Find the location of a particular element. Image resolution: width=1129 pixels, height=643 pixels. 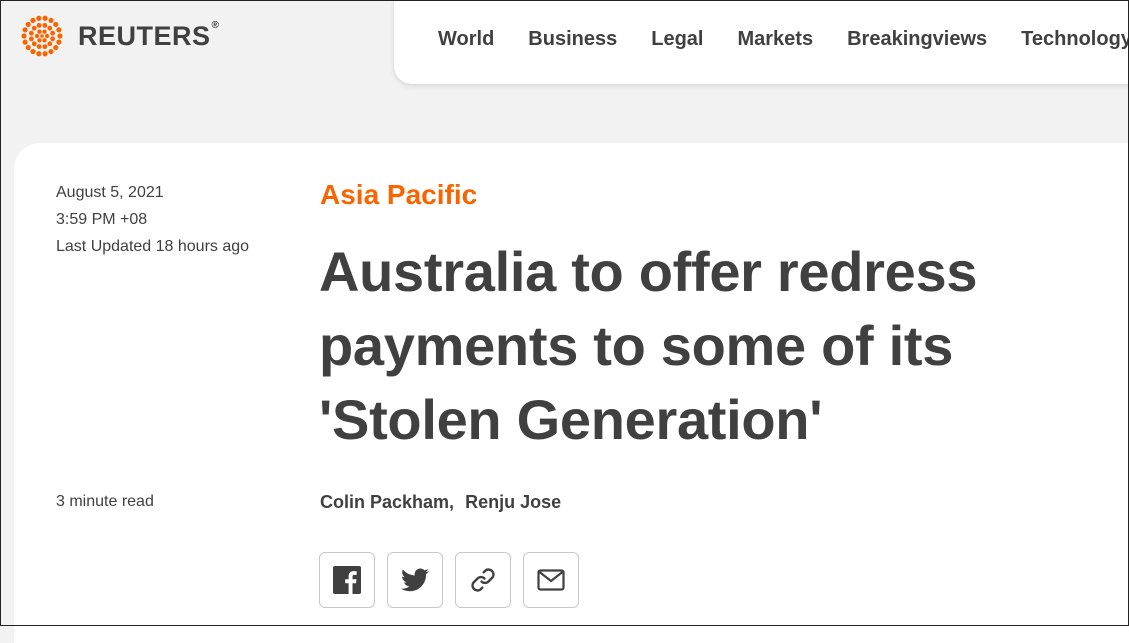

facebook-icon is located at coordinates (347, 580).